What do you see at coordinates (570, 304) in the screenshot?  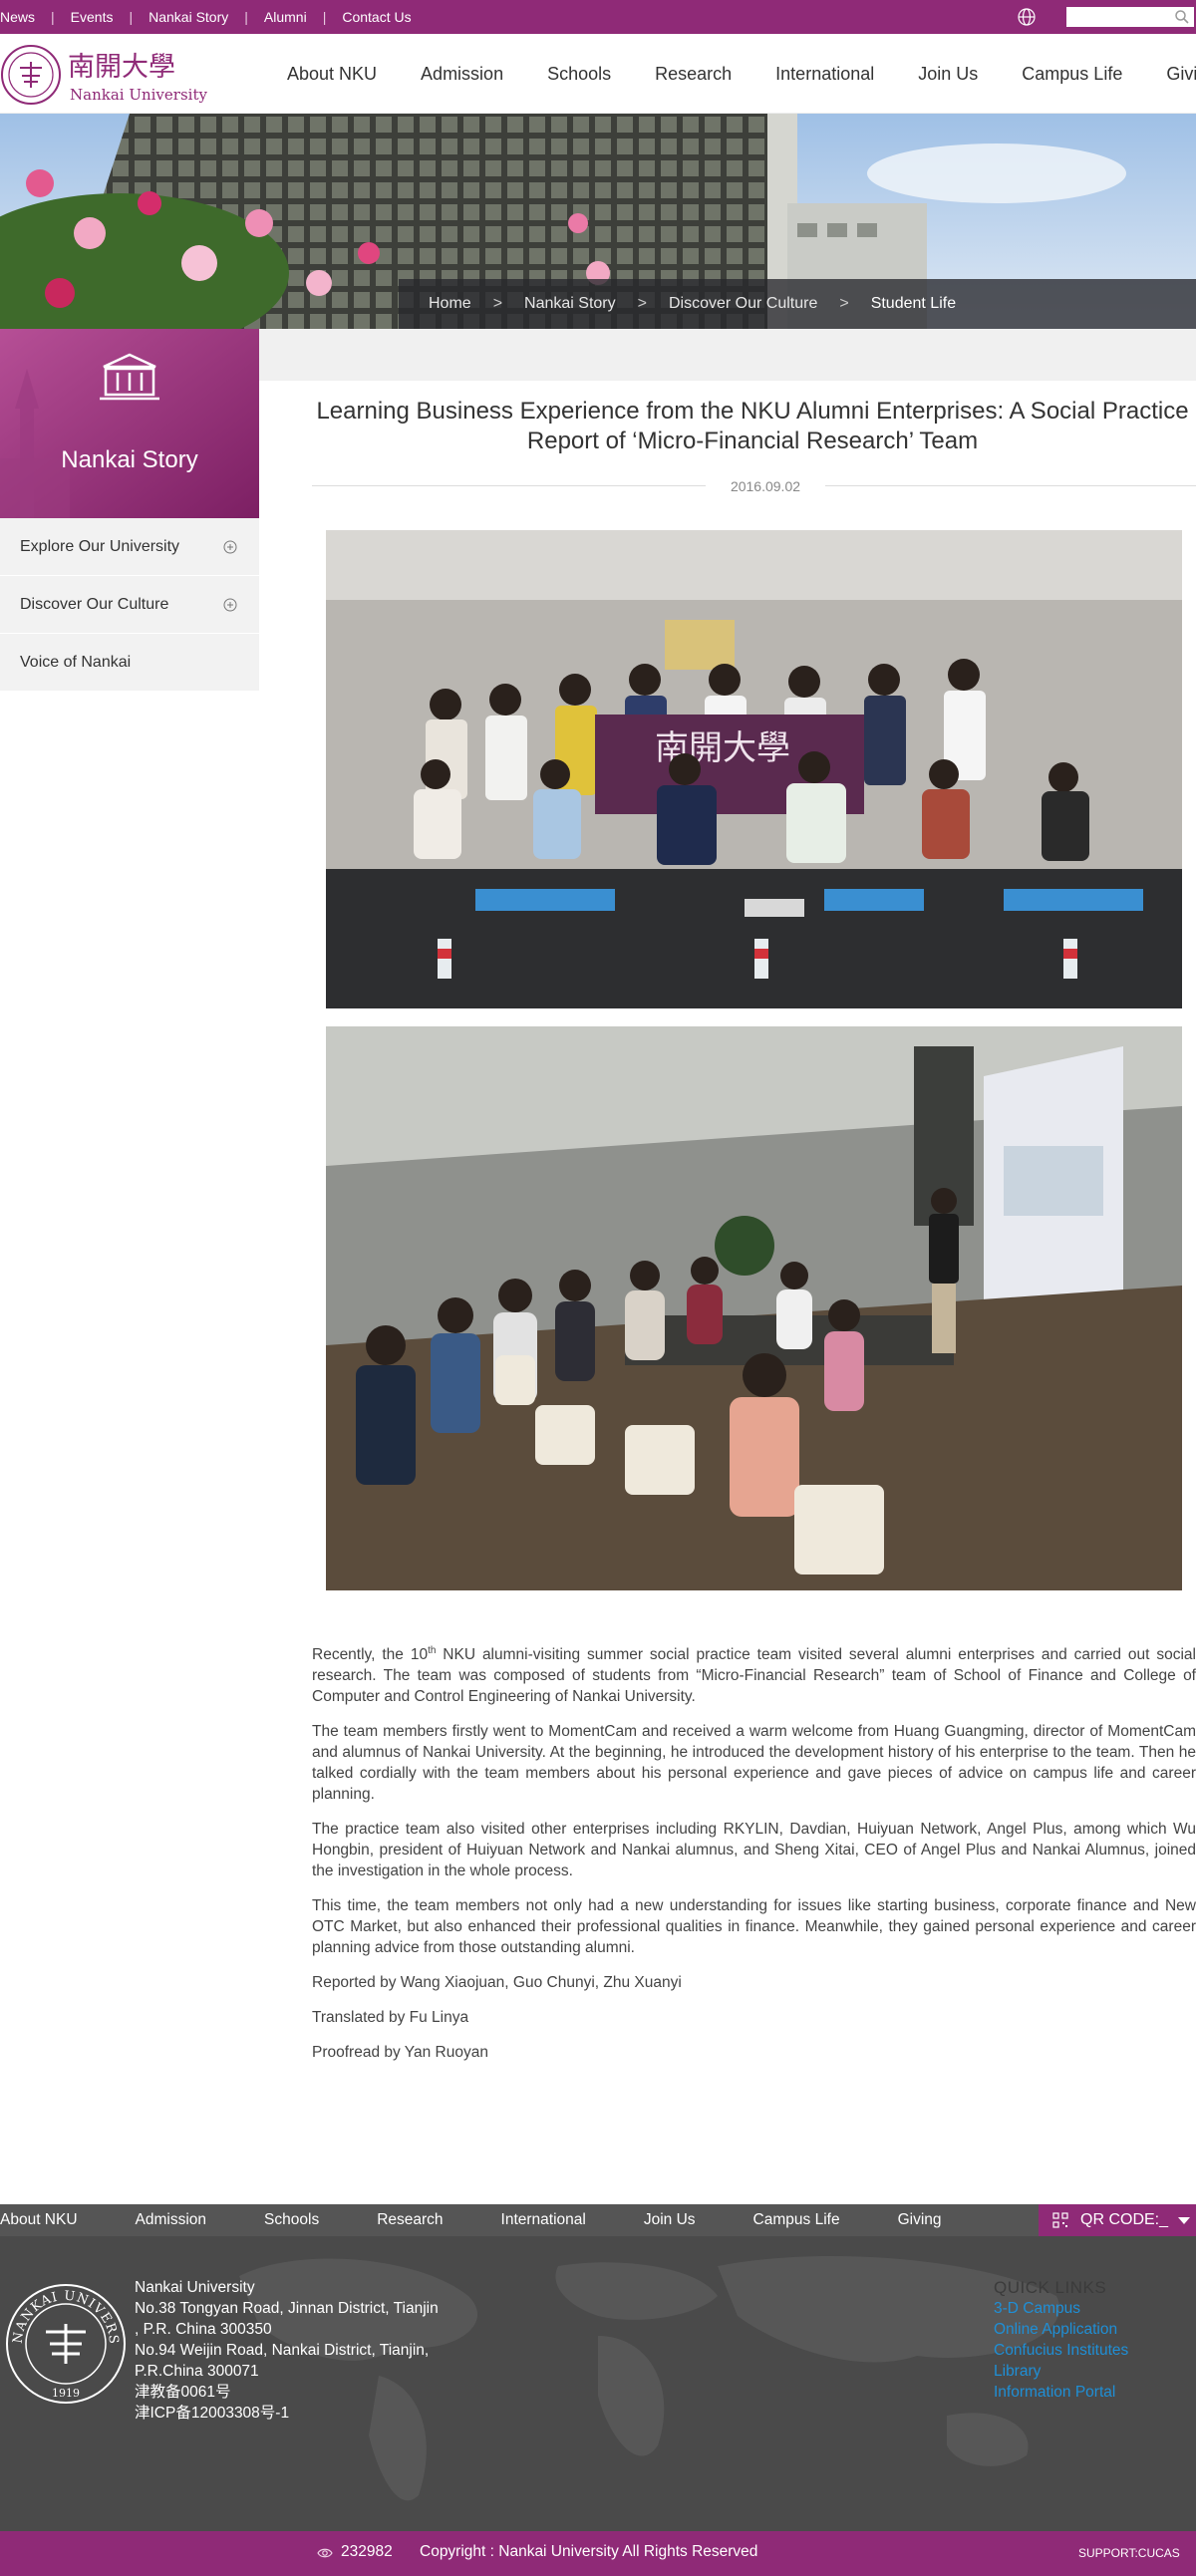 I see `breadcrumb-nankai-story: Nankai Story` at bounding box center [570, 304].